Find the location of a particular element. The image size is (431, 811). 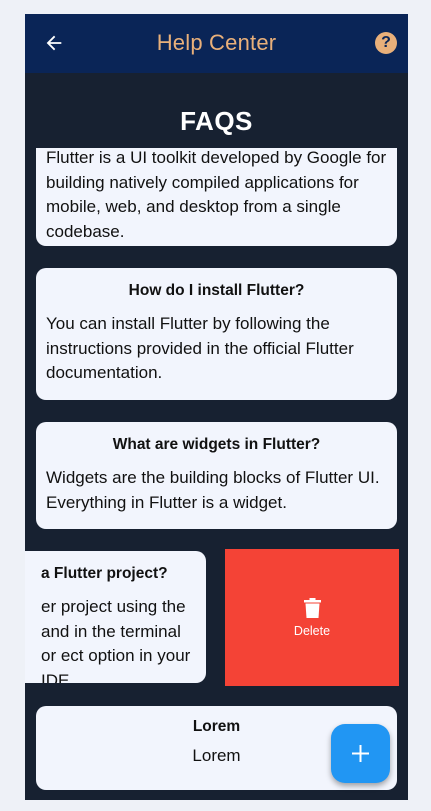

plus-icon is located at coordinates (360, 753).